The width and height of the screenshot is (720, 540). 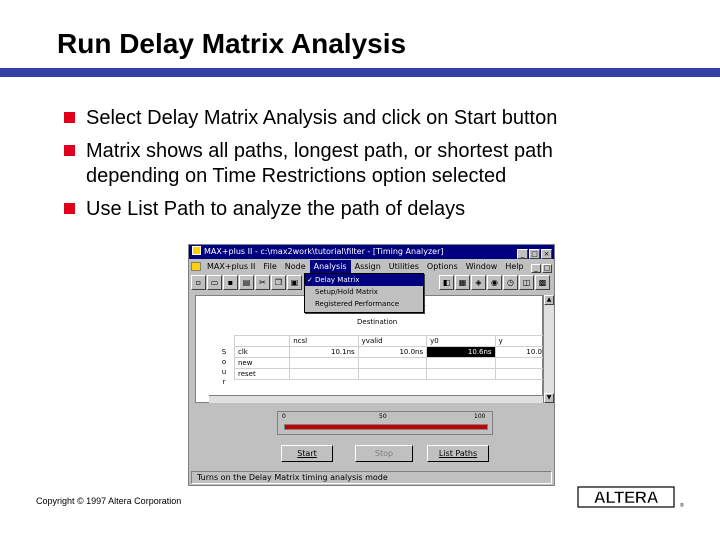 What do you see at coordinates (262, 282) in the screenshot?
I see `cut-icon: ✂` at bounding box center [262, 282].